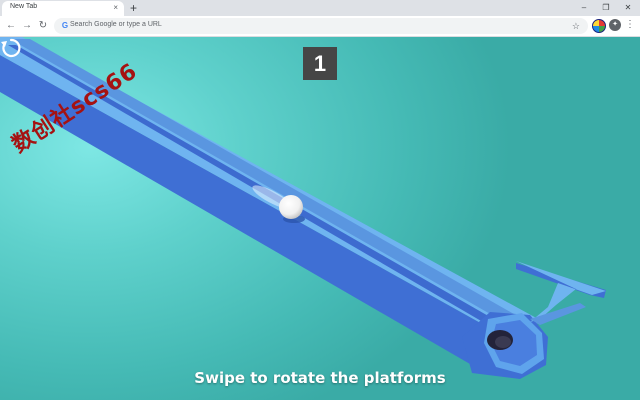 The image size is (640, 400). I want to click on new-tab-button: +, so click(133, 8).